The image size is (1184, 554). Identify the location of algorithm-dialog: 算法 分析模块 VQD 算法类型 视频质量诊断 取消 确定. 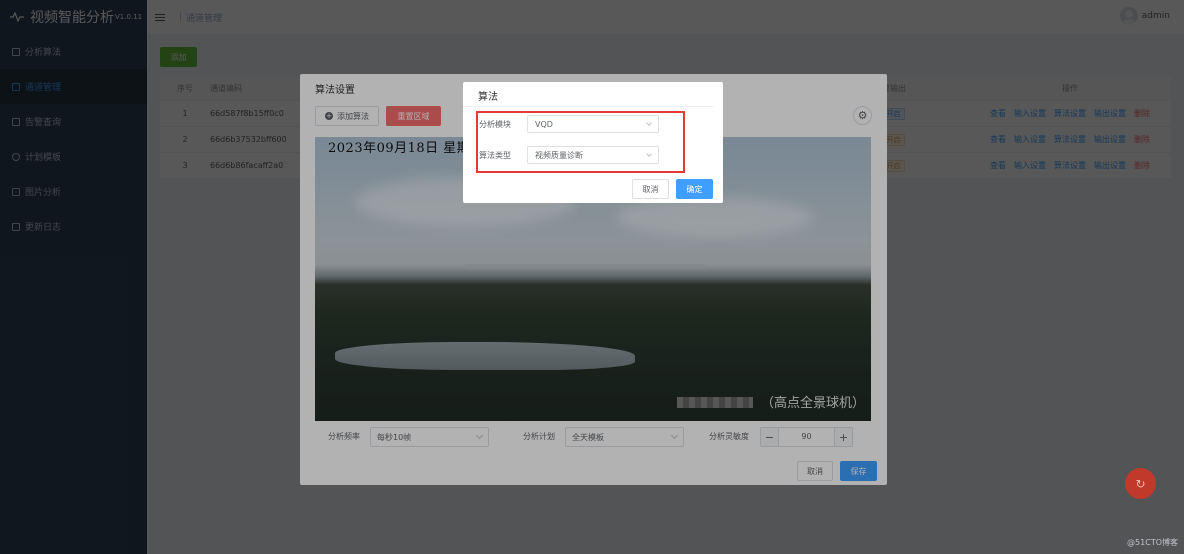
(593, 142).